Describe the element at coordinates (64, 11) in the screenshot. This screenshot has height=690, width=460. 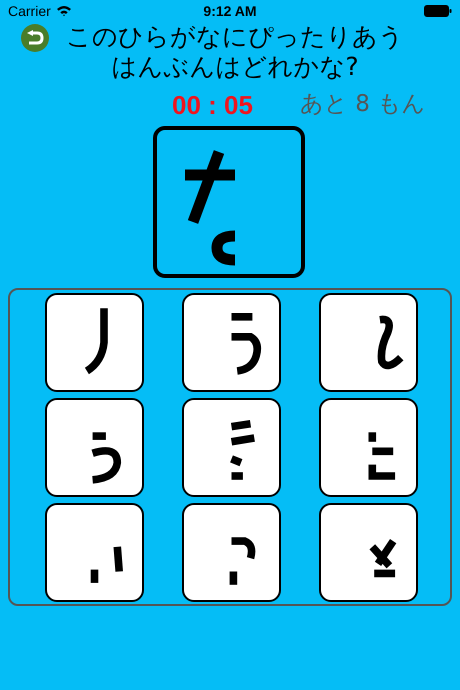
I see `wifi-icon` at that location.